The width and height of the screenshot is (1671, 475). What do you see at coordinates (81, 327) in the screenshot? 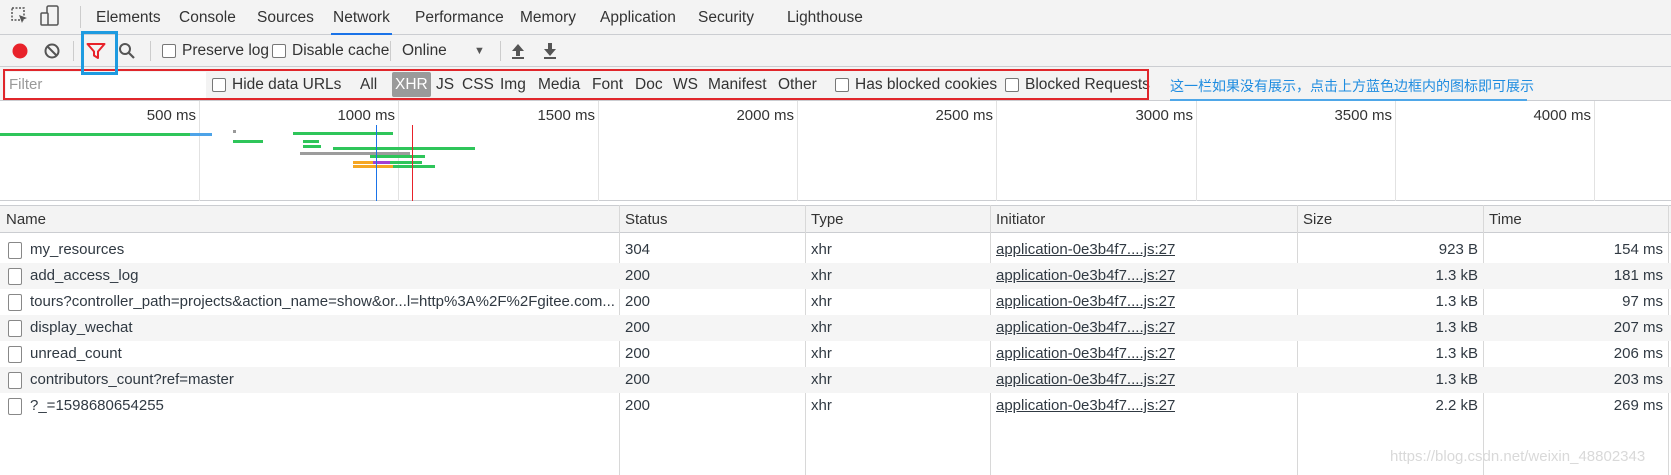
I see `request-name: display_wechat` at bounding box center [81, 327].